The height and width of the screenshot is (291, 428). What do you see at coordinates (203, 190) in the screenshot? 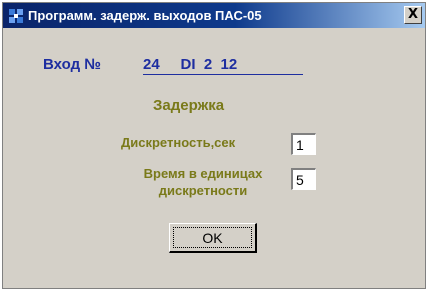
I see `time-units-label-line2: дискретности` at bounding box center [203, 190].